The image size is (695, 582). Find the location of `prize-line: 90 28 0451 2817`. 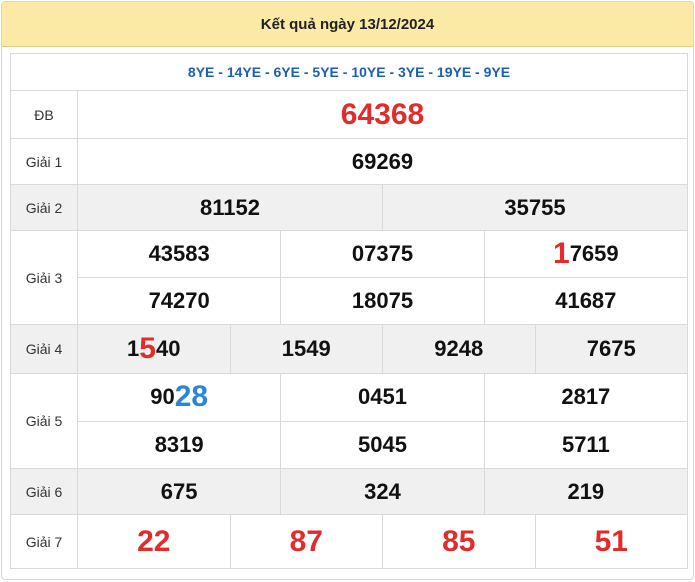

prize-line: 90 28 0451 2817 is located at coordinates (382, 397).